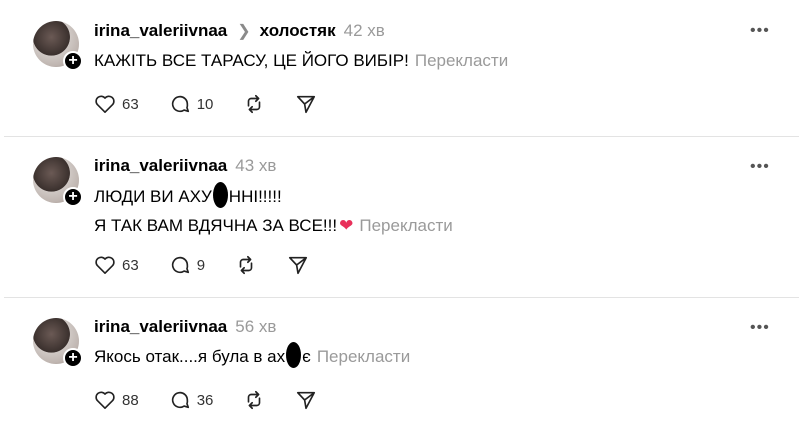 Image resolution: width=799 pixels, height=433 pixels. I want to click on reply-button: 9, so click(187, 265).